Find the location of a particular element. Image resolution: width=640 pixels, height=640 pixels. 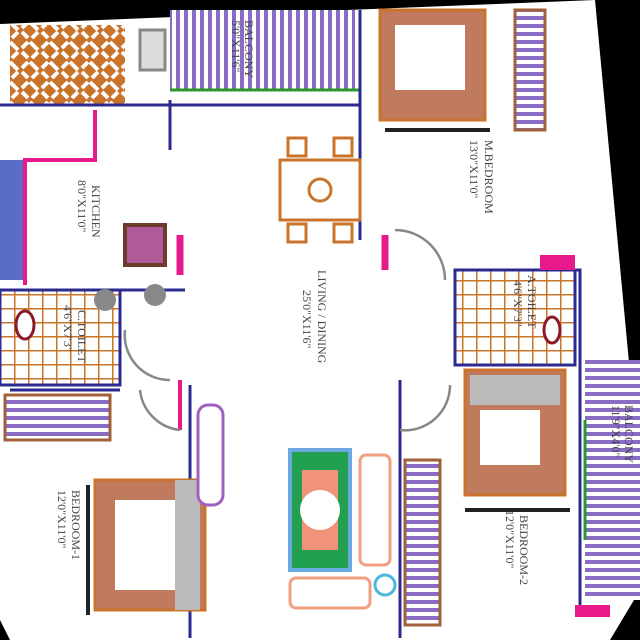

utility-floor is located at coordinates (67, 65).